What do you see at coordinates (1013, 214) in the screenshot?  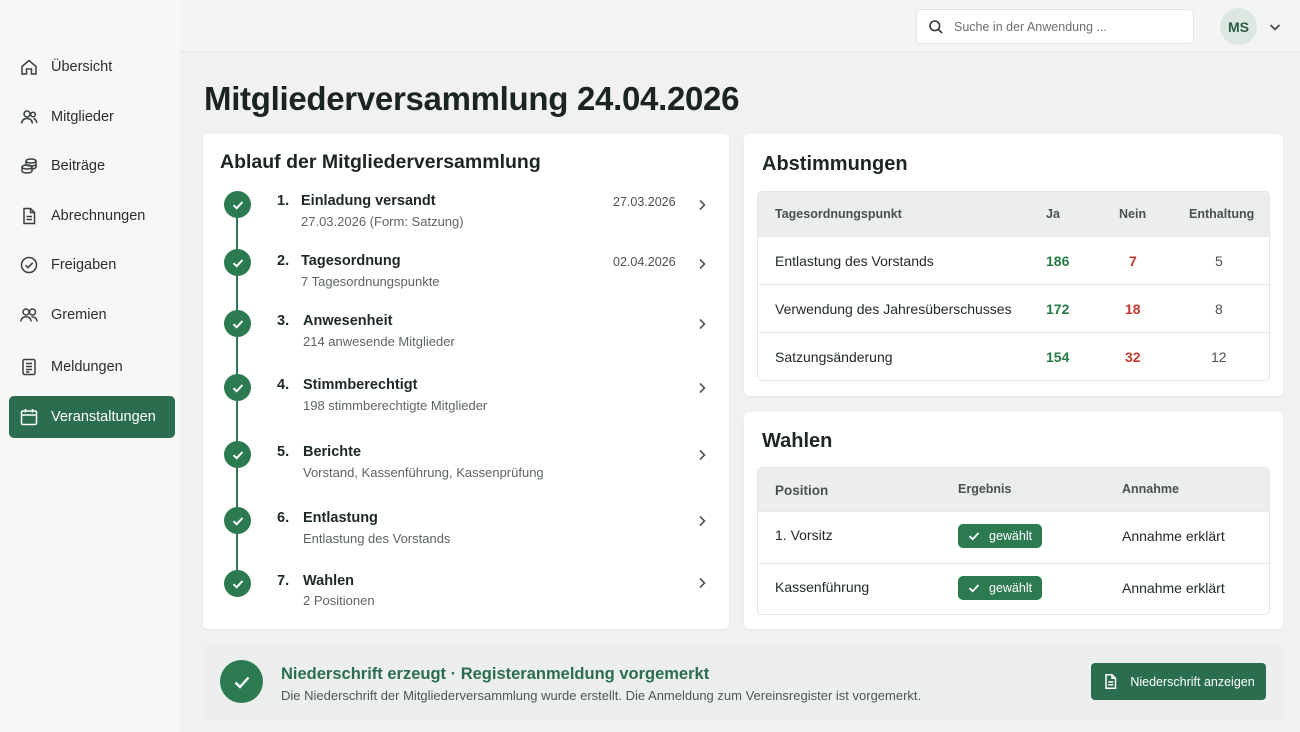 I see `table-header: Tagesordnungspunkt Ja Nein Enthaltung` at bounding box center [1013, 214].